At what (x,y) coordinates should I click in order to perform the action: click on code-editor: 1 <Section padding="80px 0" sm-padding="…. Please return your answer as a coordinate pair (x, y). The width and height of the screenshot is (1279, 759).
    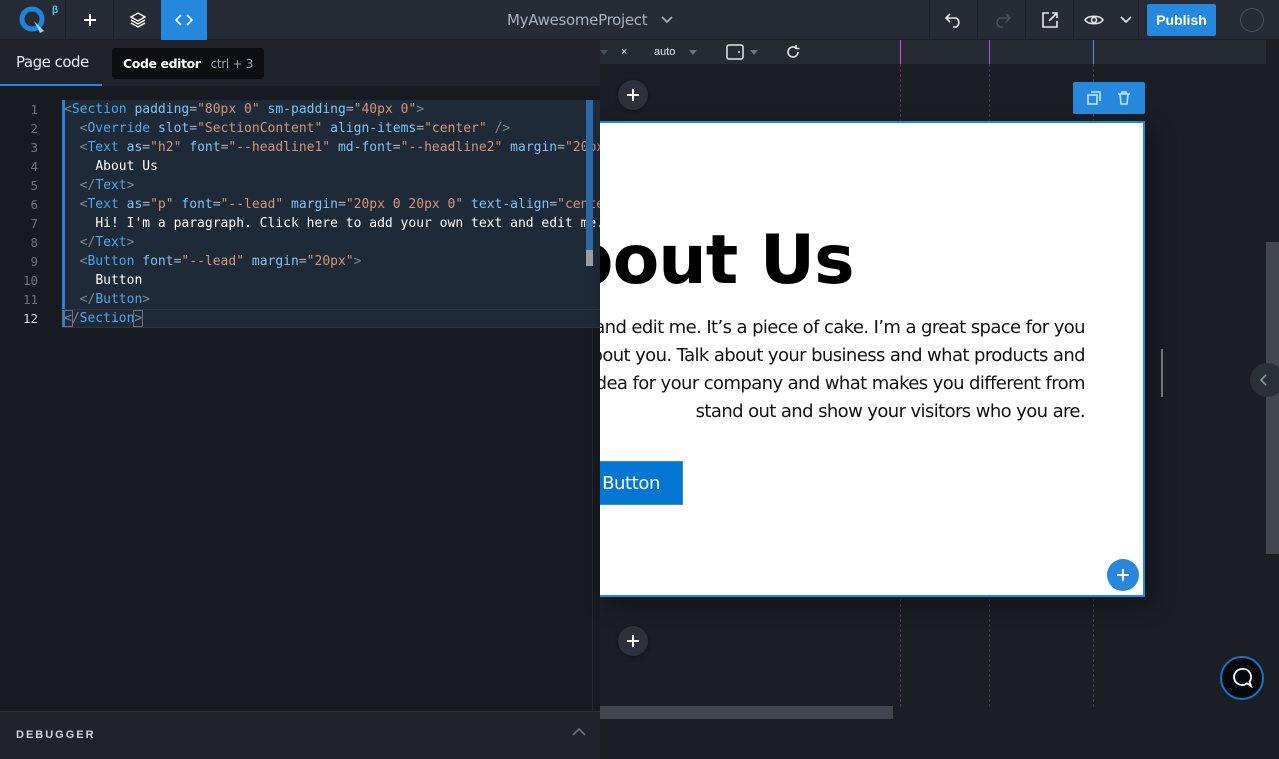
    Looking at the image, I should click on (306, 215).